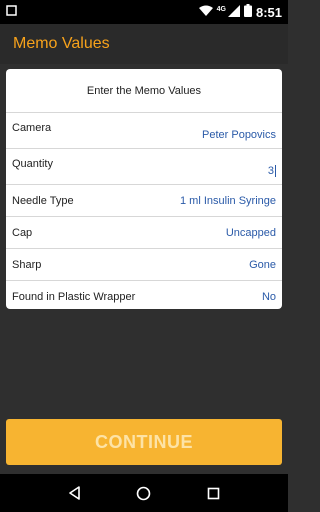 Image resolution: width=320 pixels, height=512 pixels. What do you see at coordinates (144, 131) in the screenshot?
I see `camera-row: Camera Peter Popovics` at bounding box center [144, 131].